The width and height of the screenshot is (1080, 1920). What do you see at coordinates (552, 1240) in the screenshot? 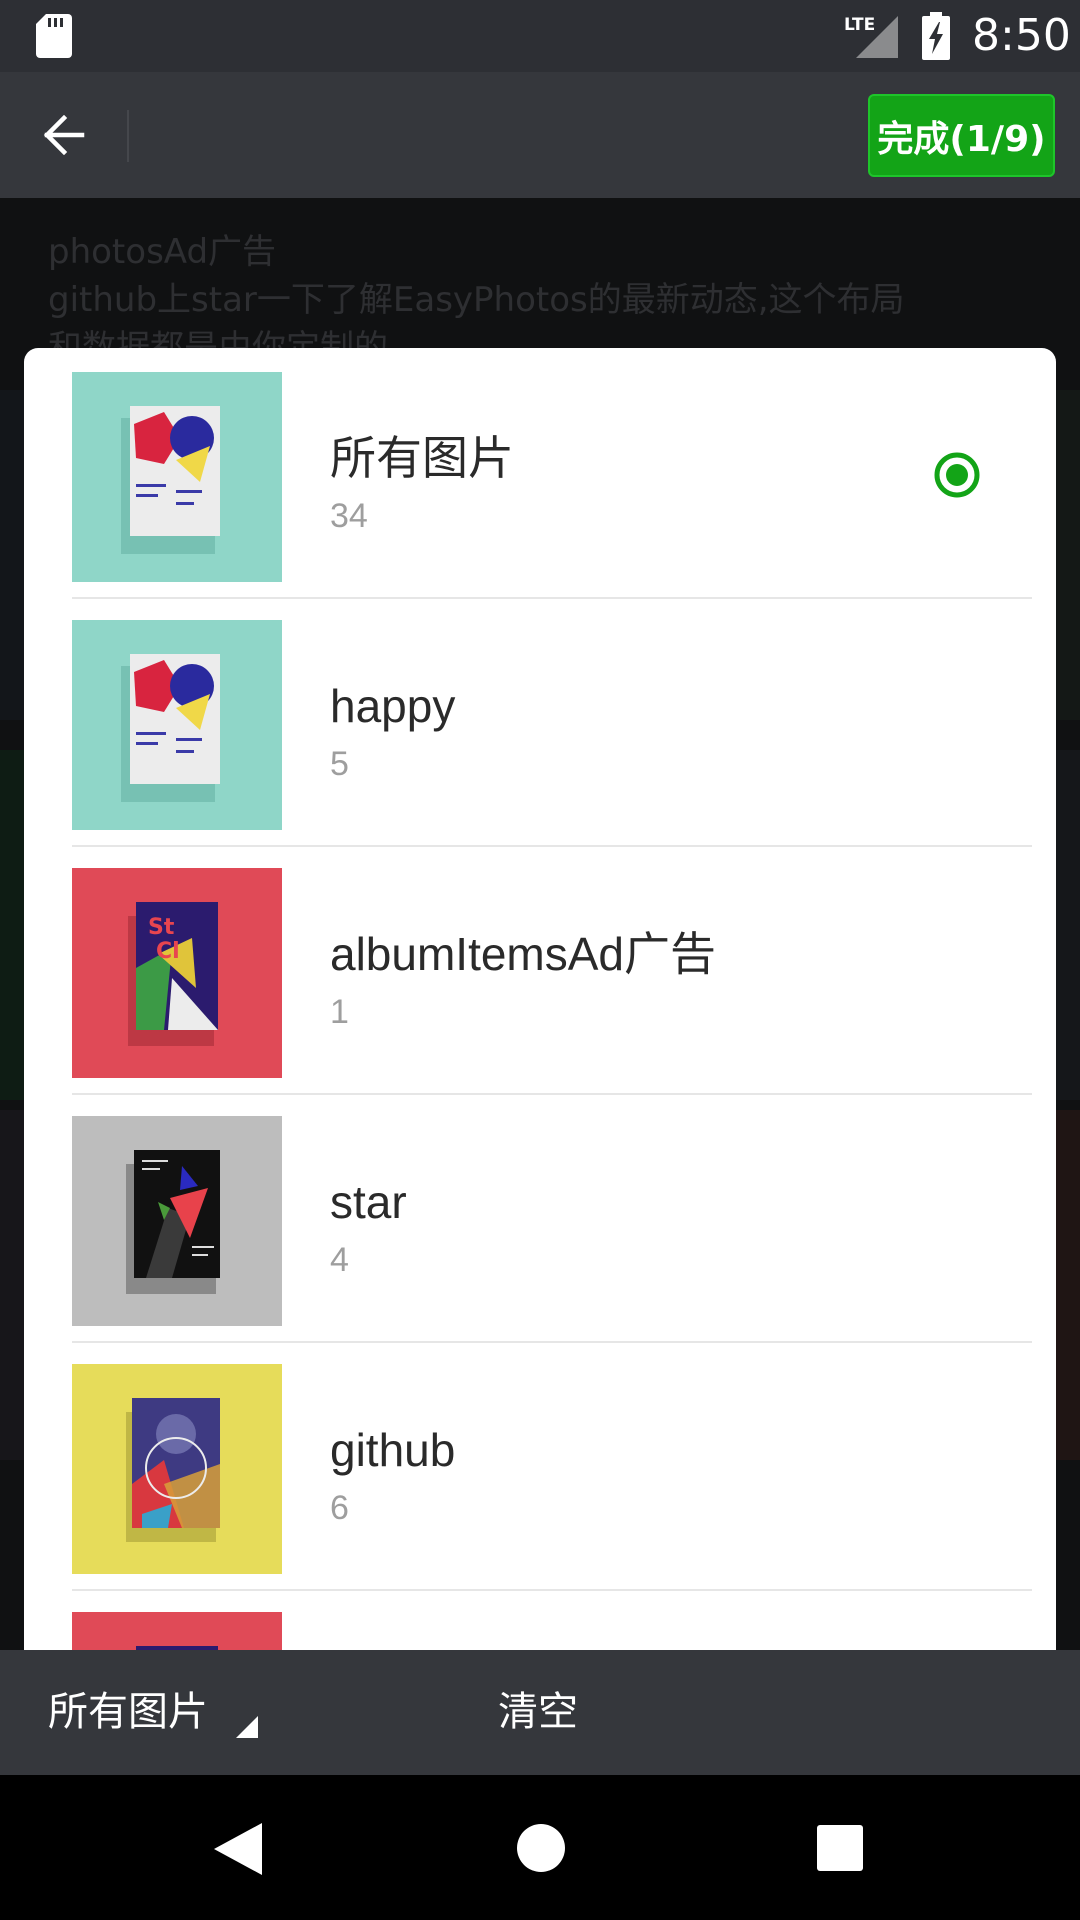
I see `album-item-star: star 4` at bounding box center [552, 1240].